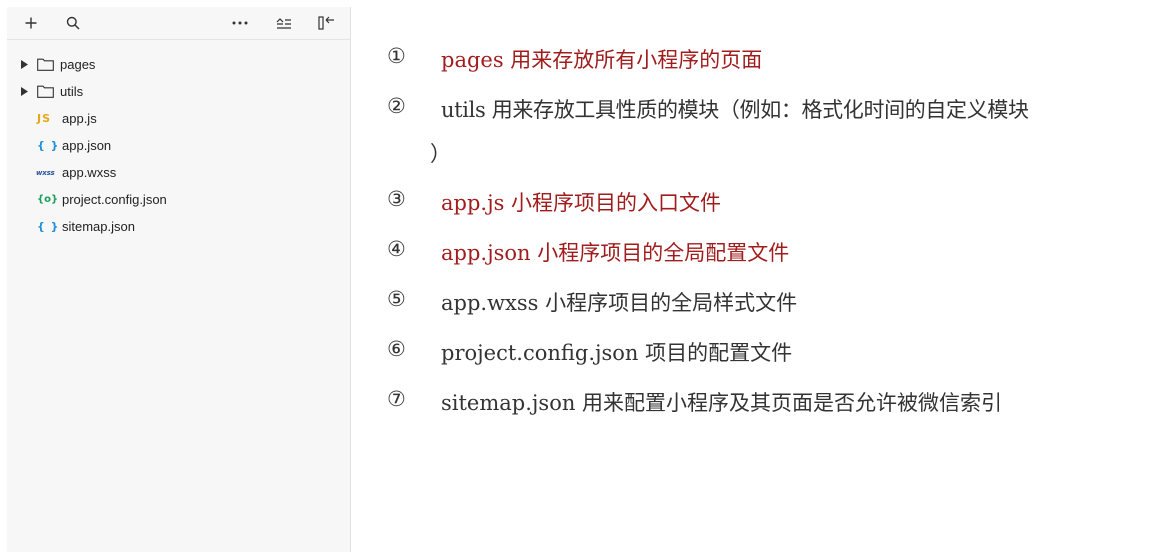 The height and width of the screenshot is (552, 1165). What do you see at coordinates (619, 303) in the screenshot?
I see `note-text: app.wxss 小程序项目的全局样式文件` at bounding box center [619, 303].